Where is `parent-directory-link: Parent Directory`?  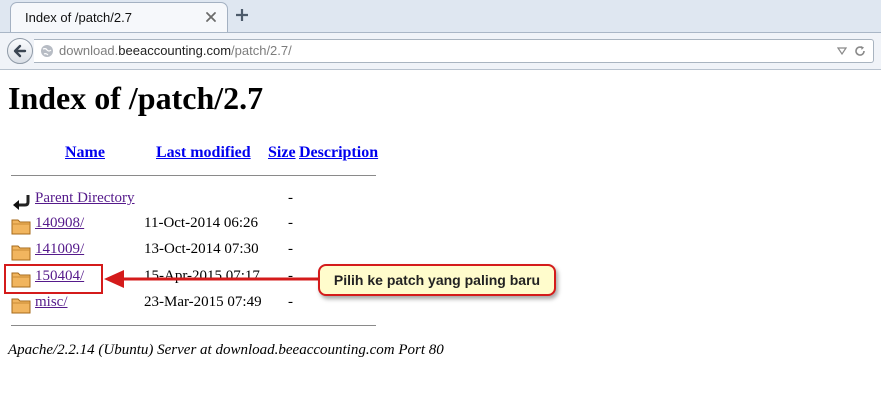
parent-directory-link: Parent Directory is located at coordinates (85, 198).